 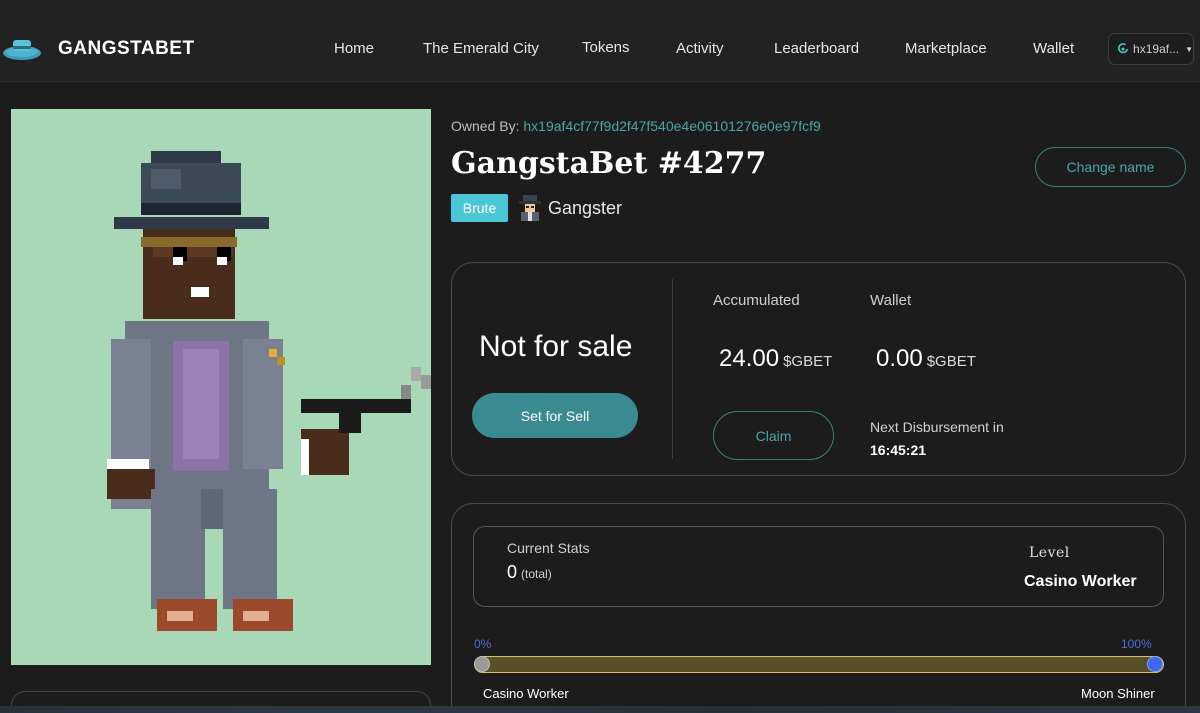 What do you see at coordinates (808, 361) in the screenshot?
I see `accumulated-unit: $GBET` at bounding box center [808, 361].